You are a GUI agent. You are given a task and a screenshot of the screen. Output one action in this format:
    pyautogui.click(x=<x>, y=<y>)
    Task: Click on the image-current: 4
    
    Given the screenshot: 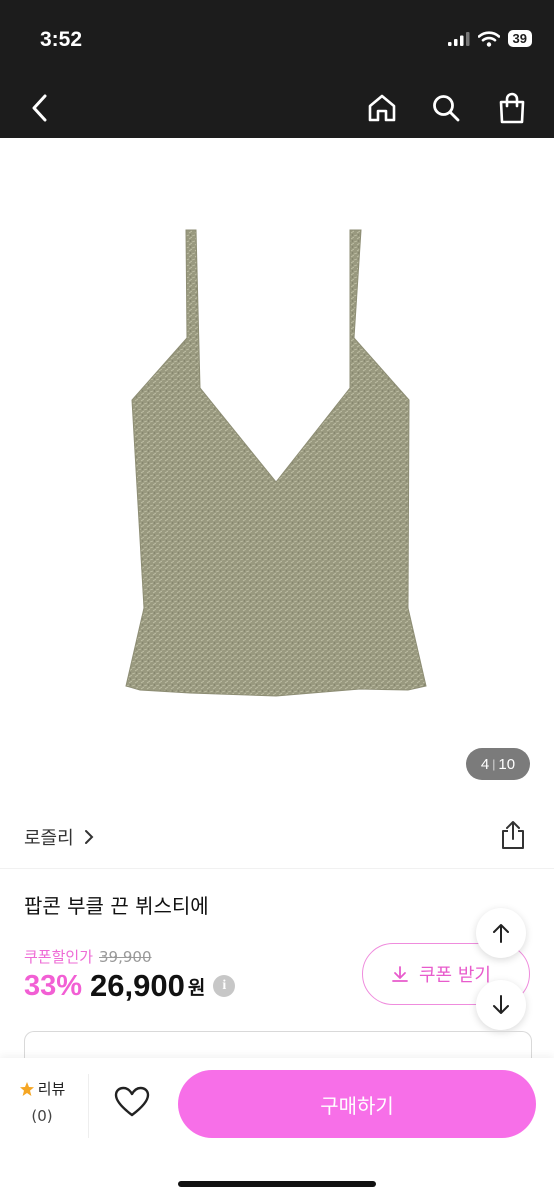 What is the action you would take?
    pyautogui.click(x=485, y=764)
    